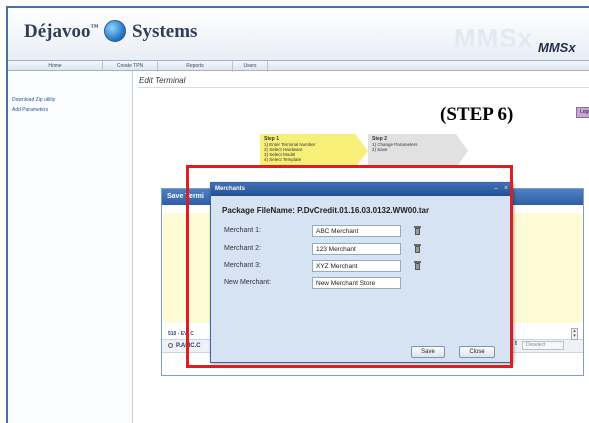 Image resolution: width=589 pixels, height=423 pixels. I want to click on sidebar-link-download-zip: Download Zip utility, so click(72, 100).